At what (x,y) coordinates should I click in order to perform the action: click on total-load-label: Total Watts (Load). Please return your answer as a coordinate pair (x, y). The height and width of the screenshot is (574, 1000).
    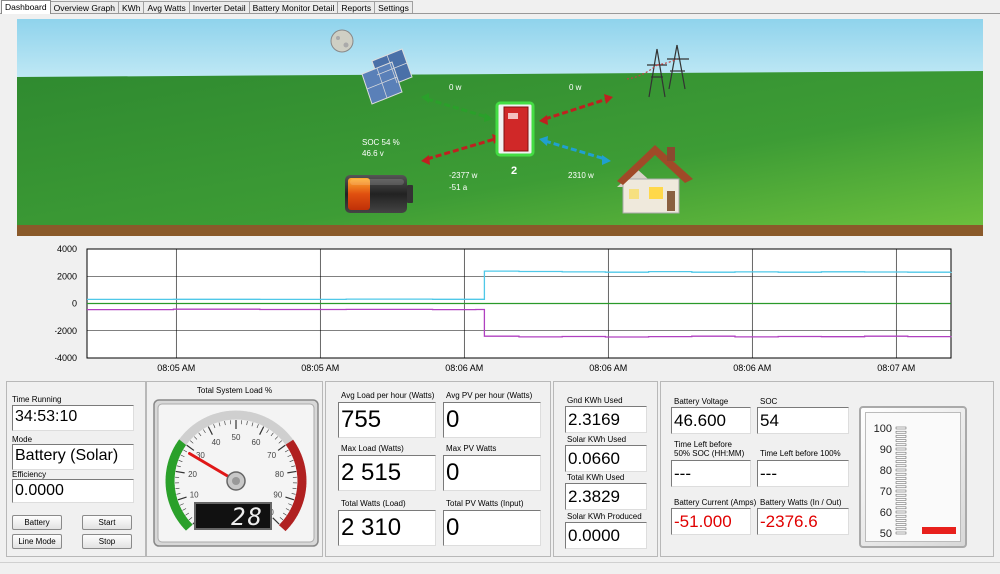
    Looking at the image, I should click on (373, 503).